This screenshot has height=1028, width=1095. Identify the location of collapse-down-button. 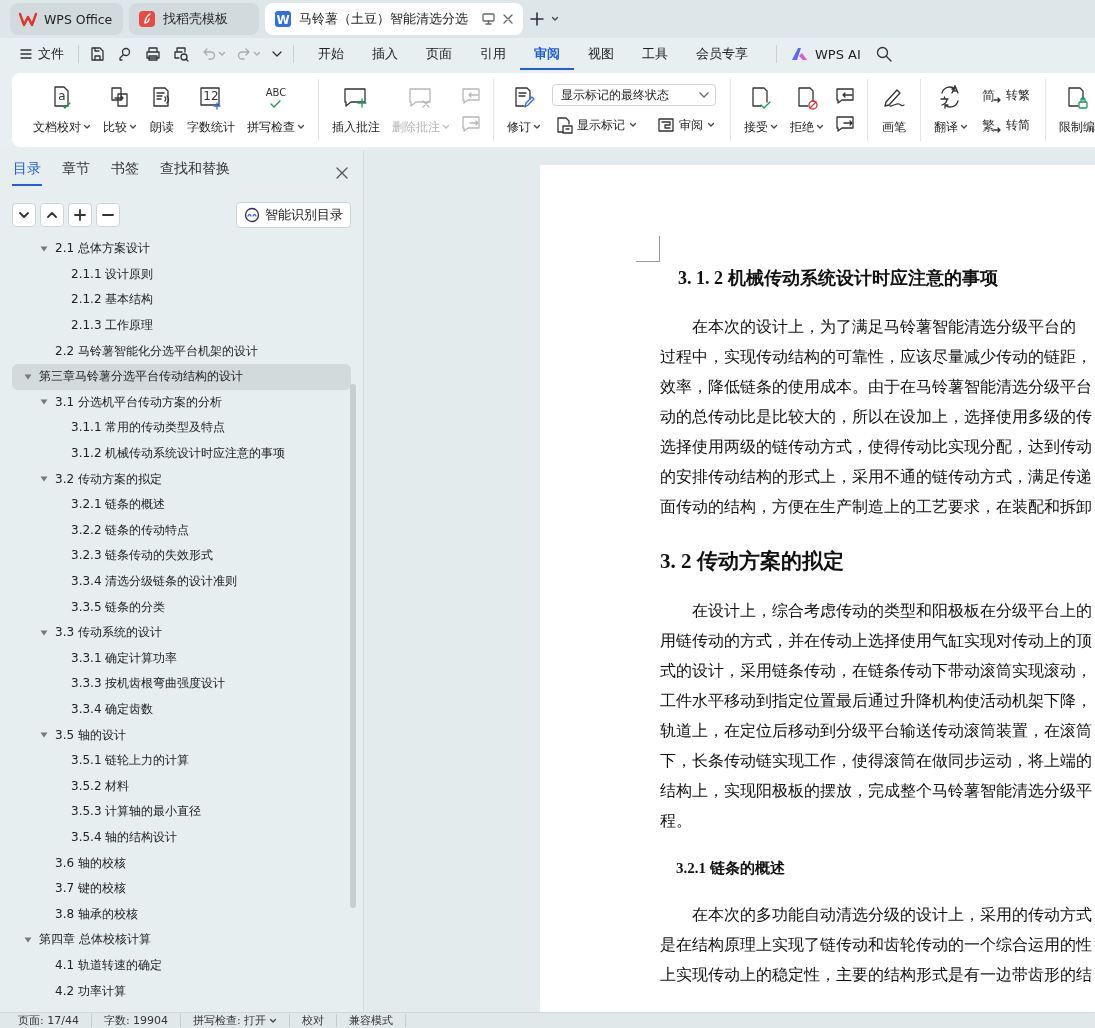
(24, 215).